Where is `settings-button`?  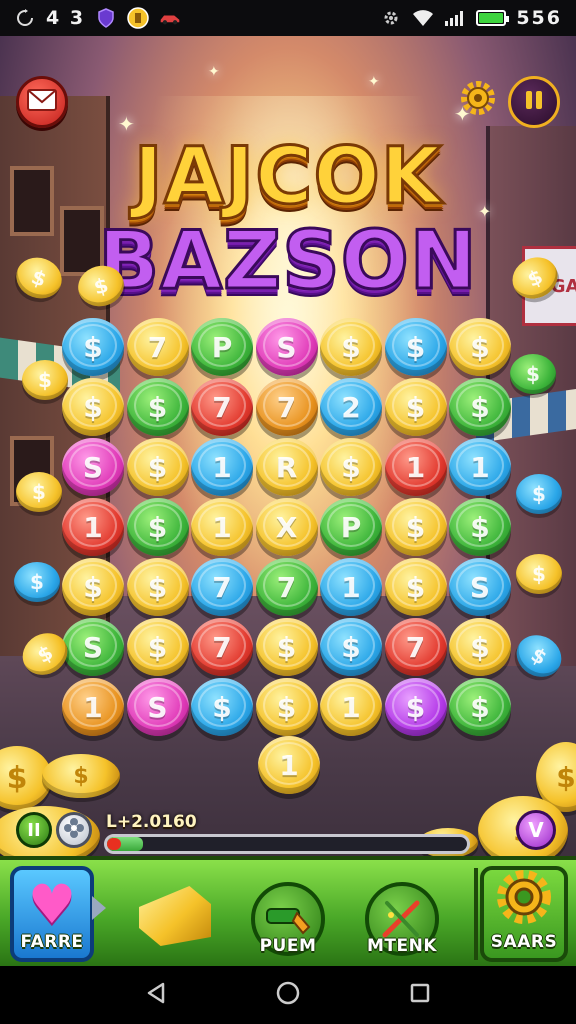 settings-button is located at coordinates (478, 100).